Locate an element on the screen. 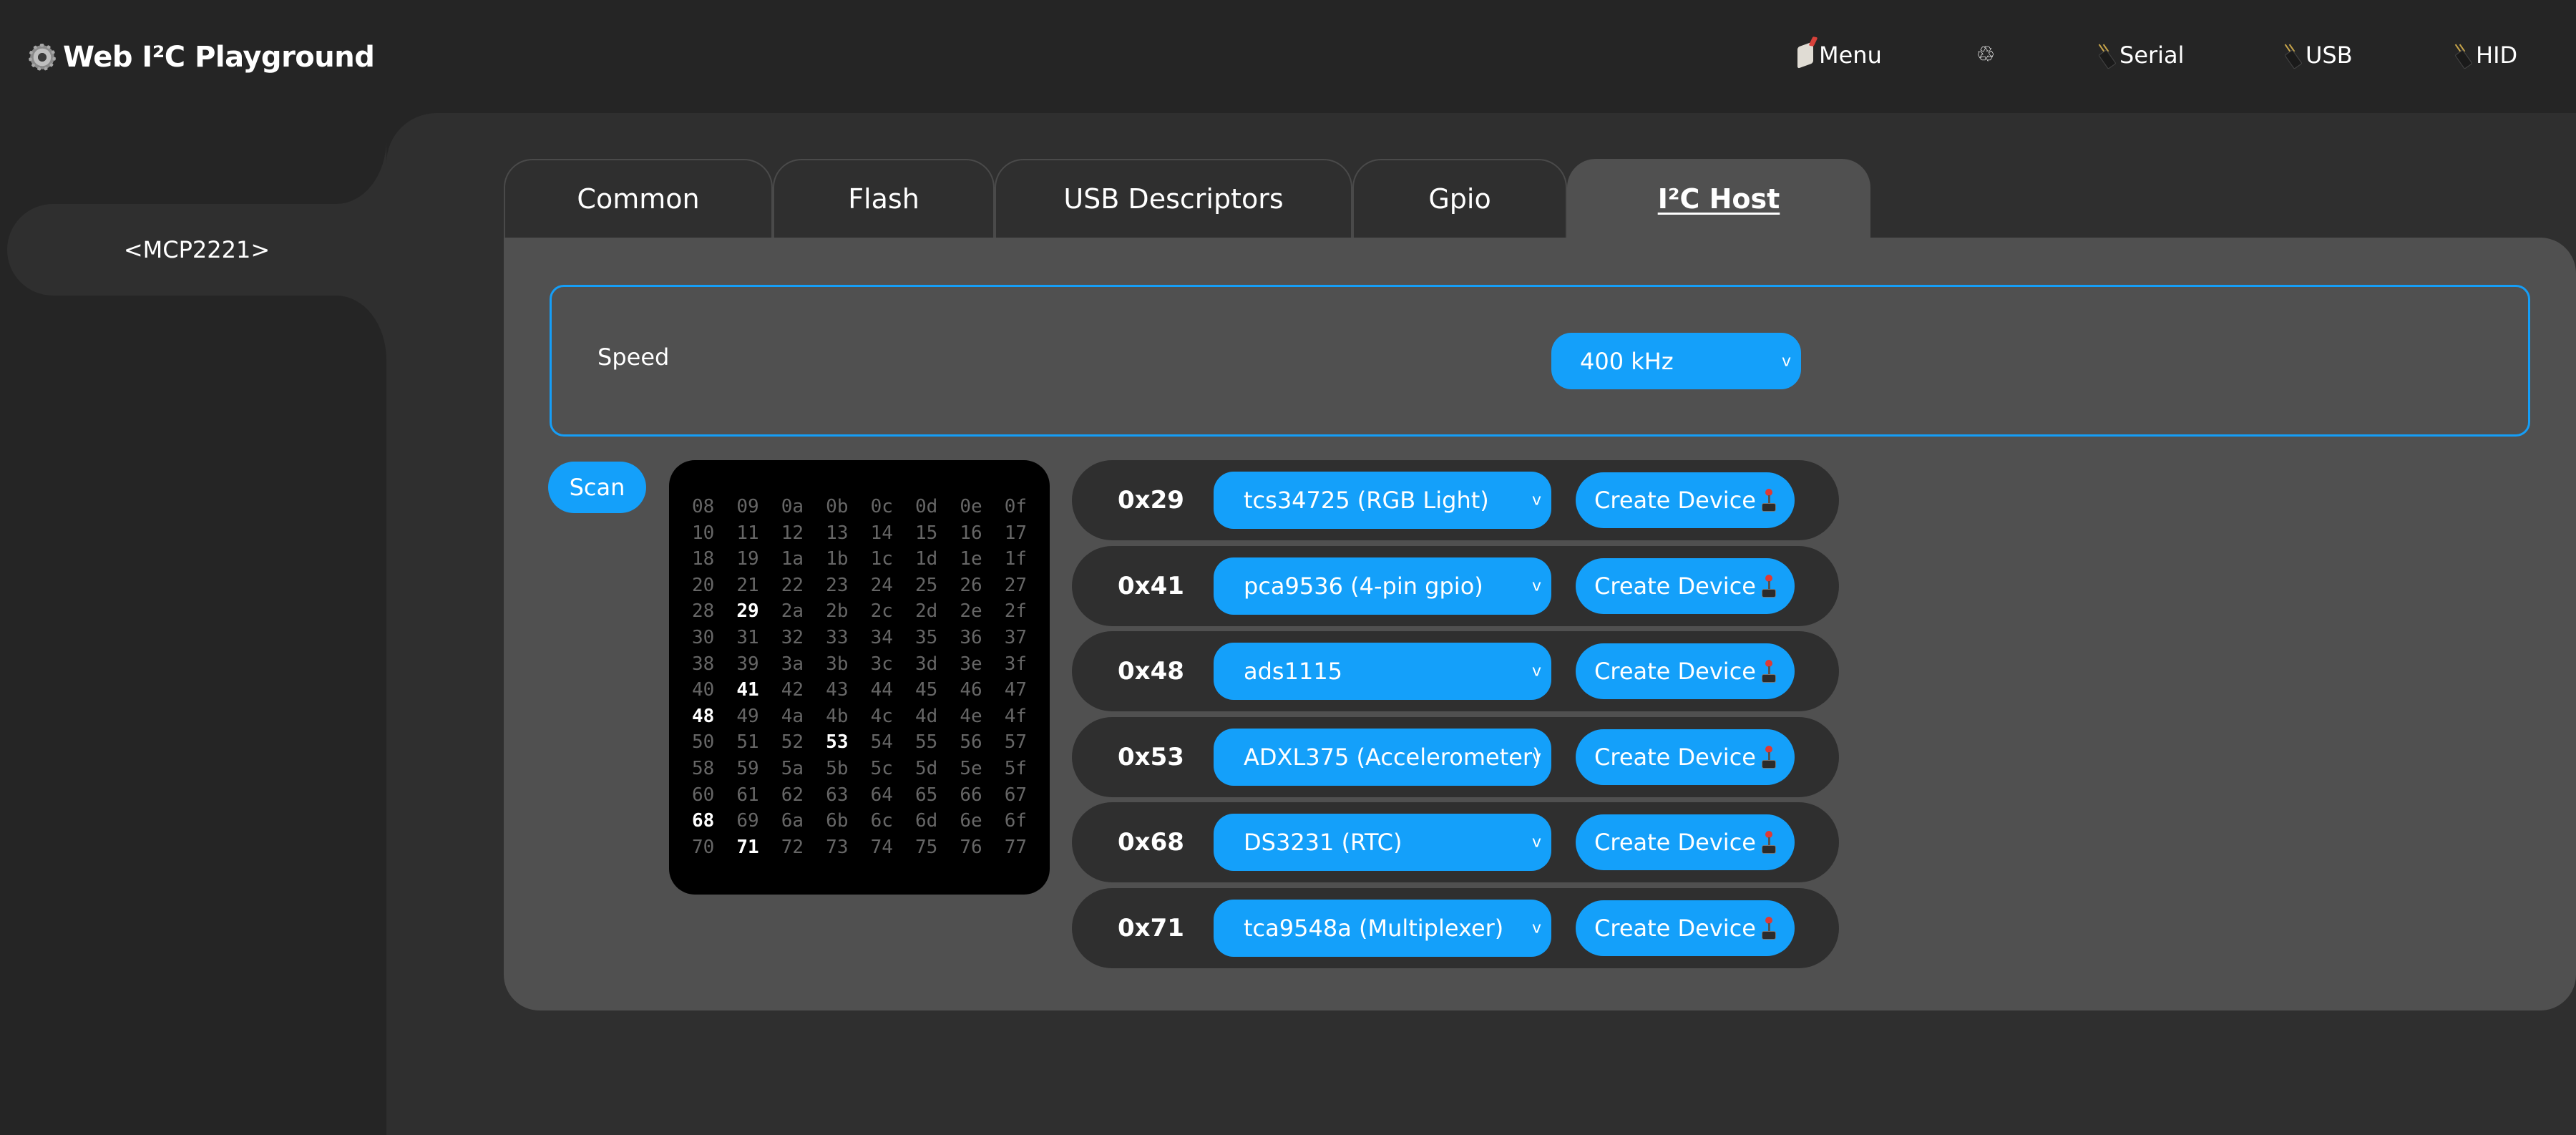  hex-cell: 18 is located at coordinates (703, 559).